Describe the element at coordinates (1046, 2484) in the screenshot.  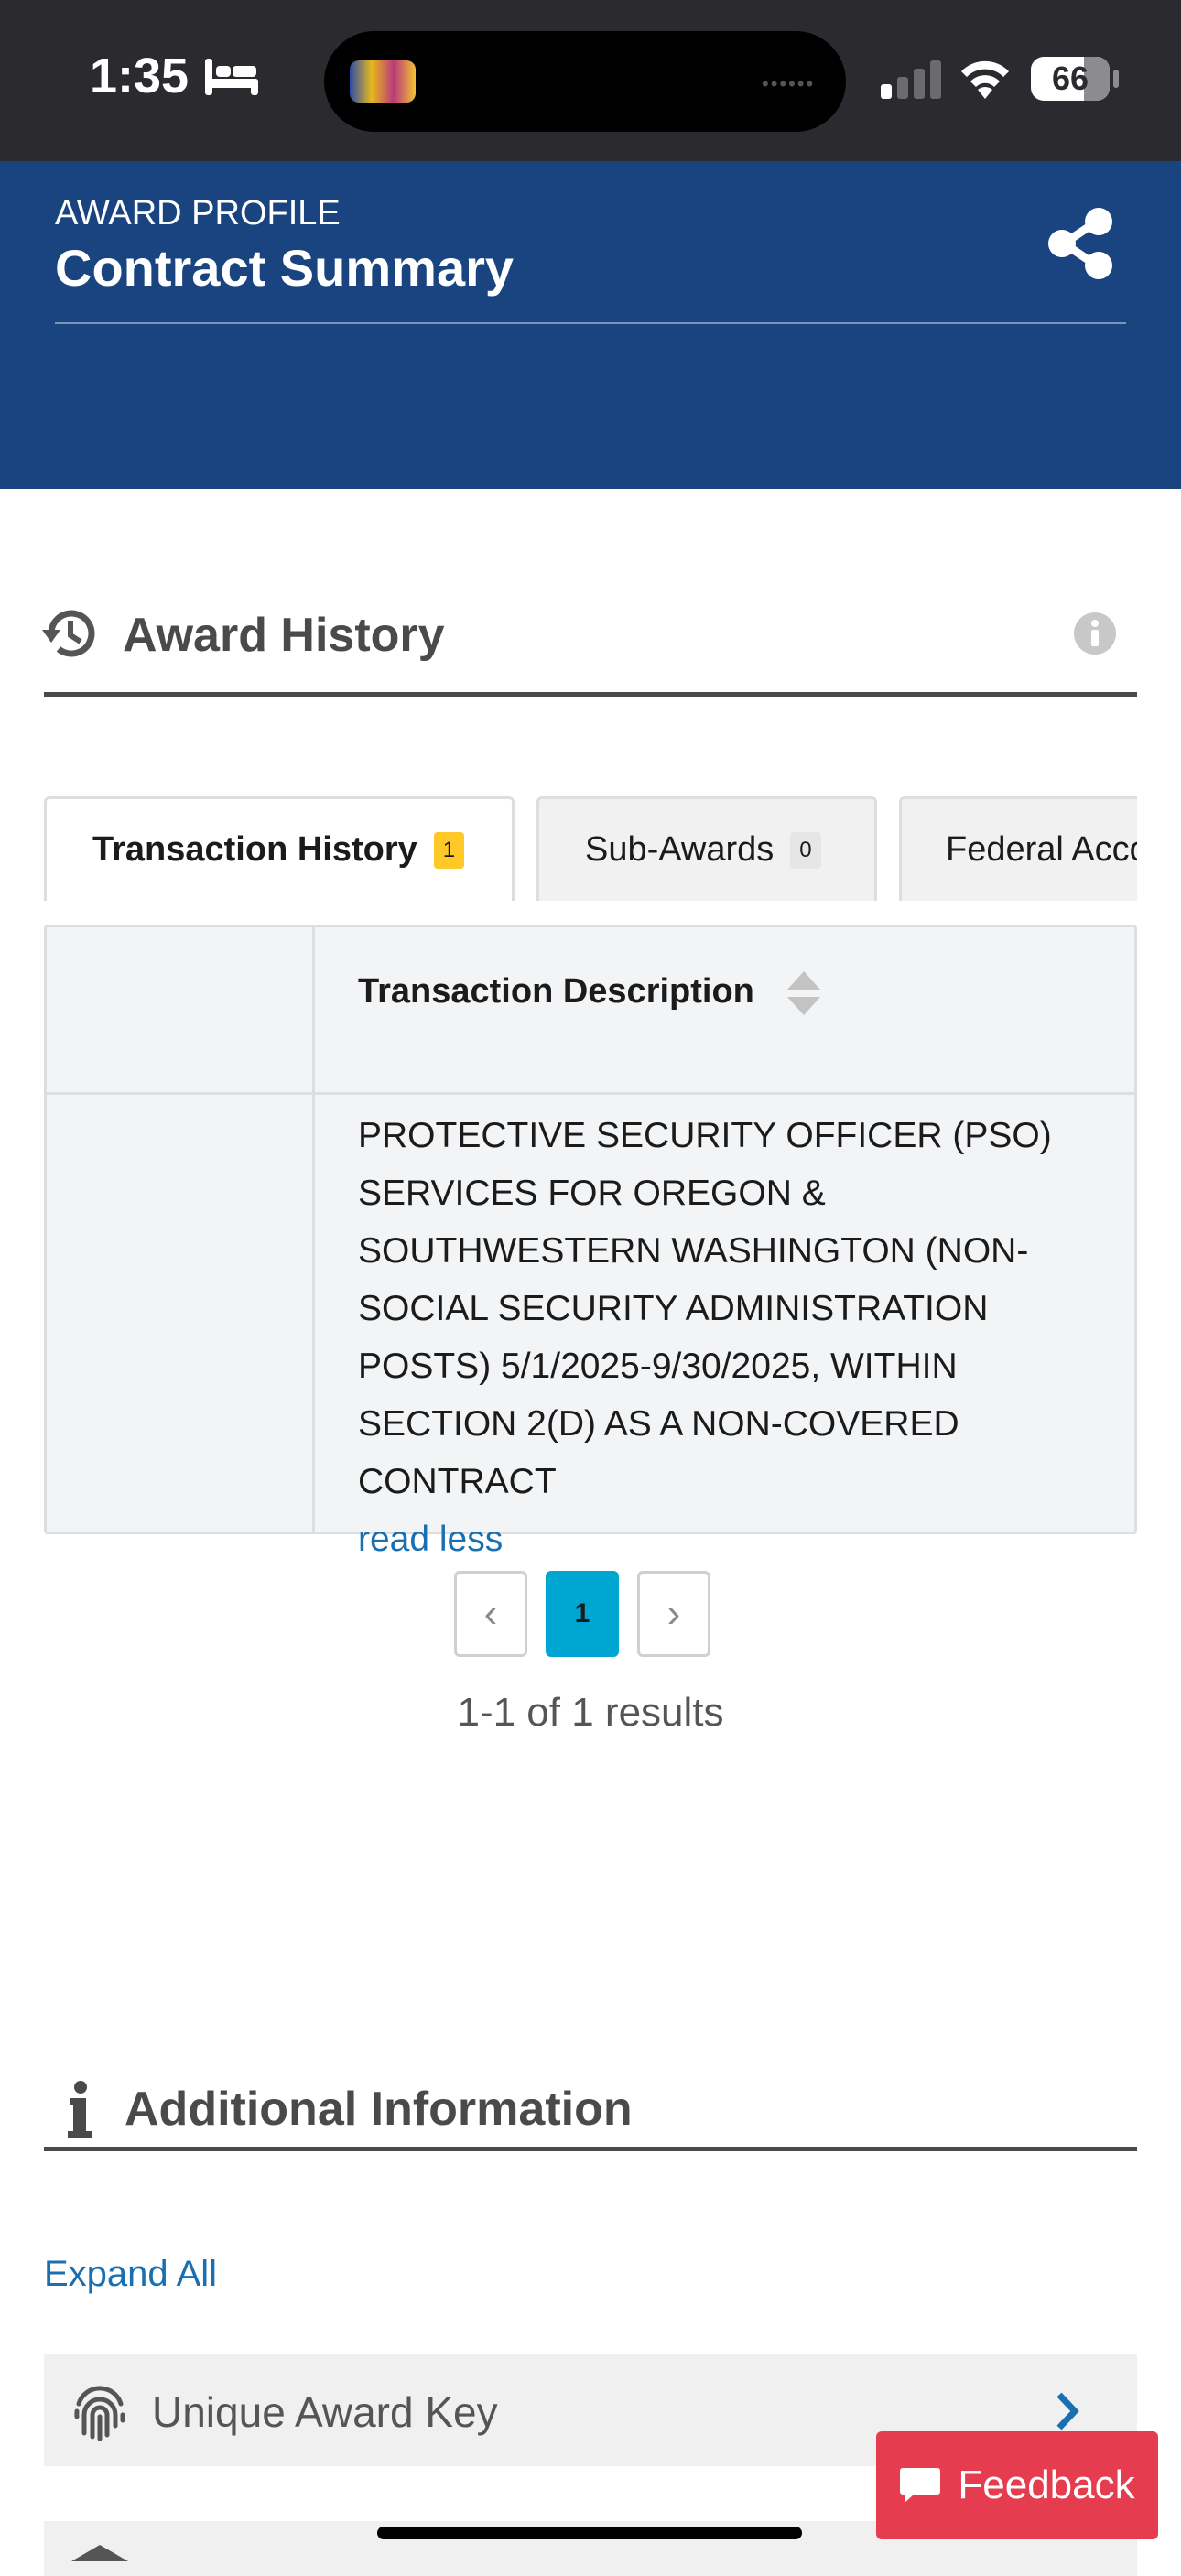
I see `feedback-label: Feedback` at that location.